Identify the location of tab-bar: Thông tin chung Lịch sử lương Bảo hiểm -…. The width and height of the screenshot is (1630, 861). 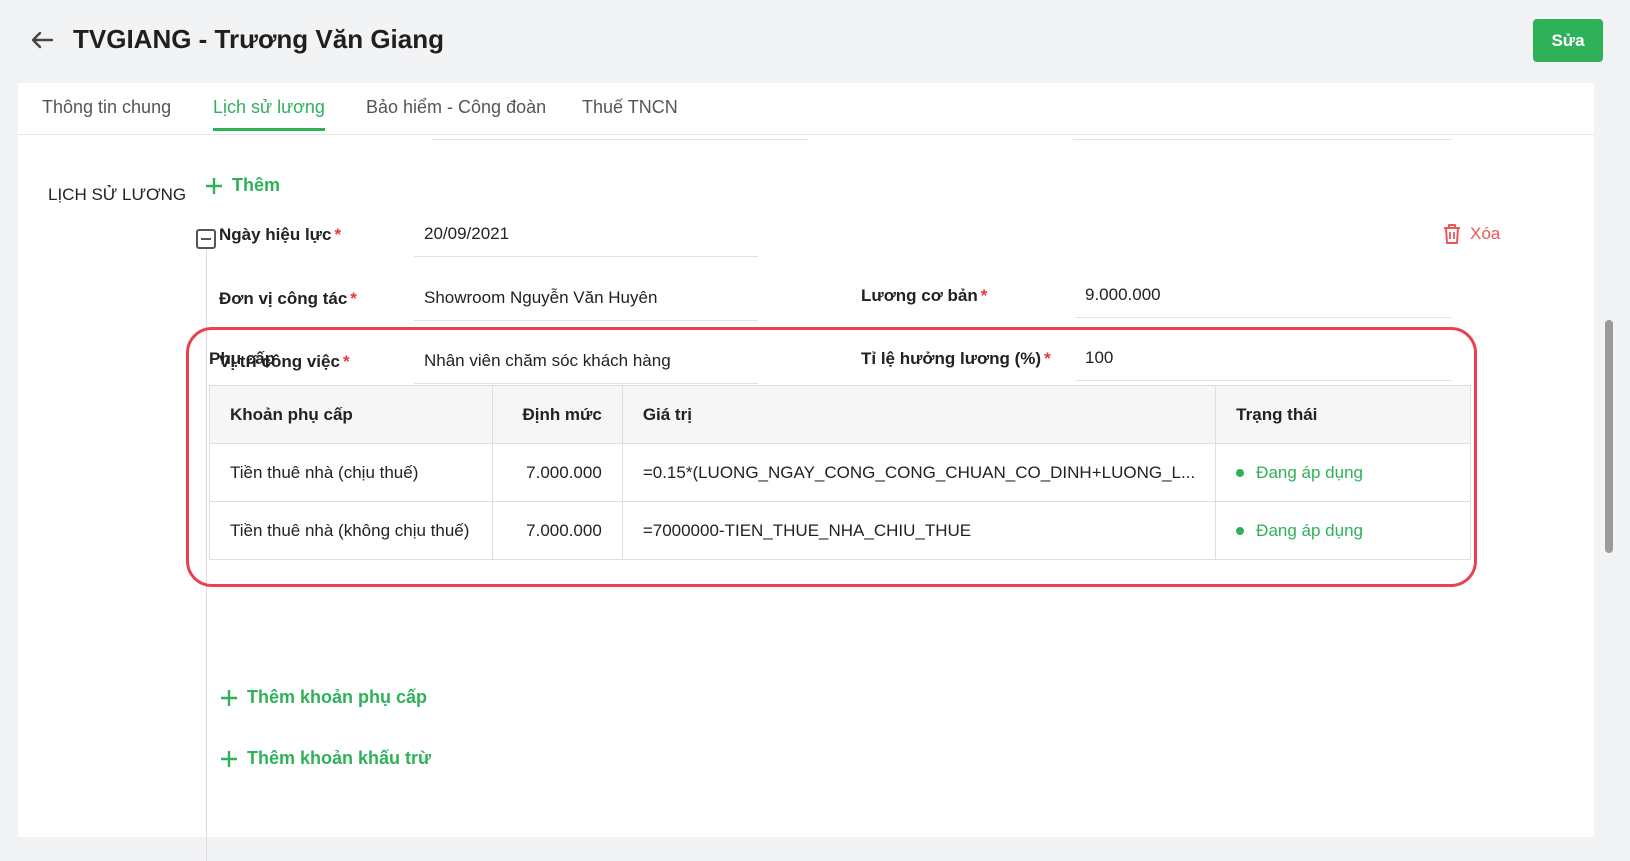
(806, 109).